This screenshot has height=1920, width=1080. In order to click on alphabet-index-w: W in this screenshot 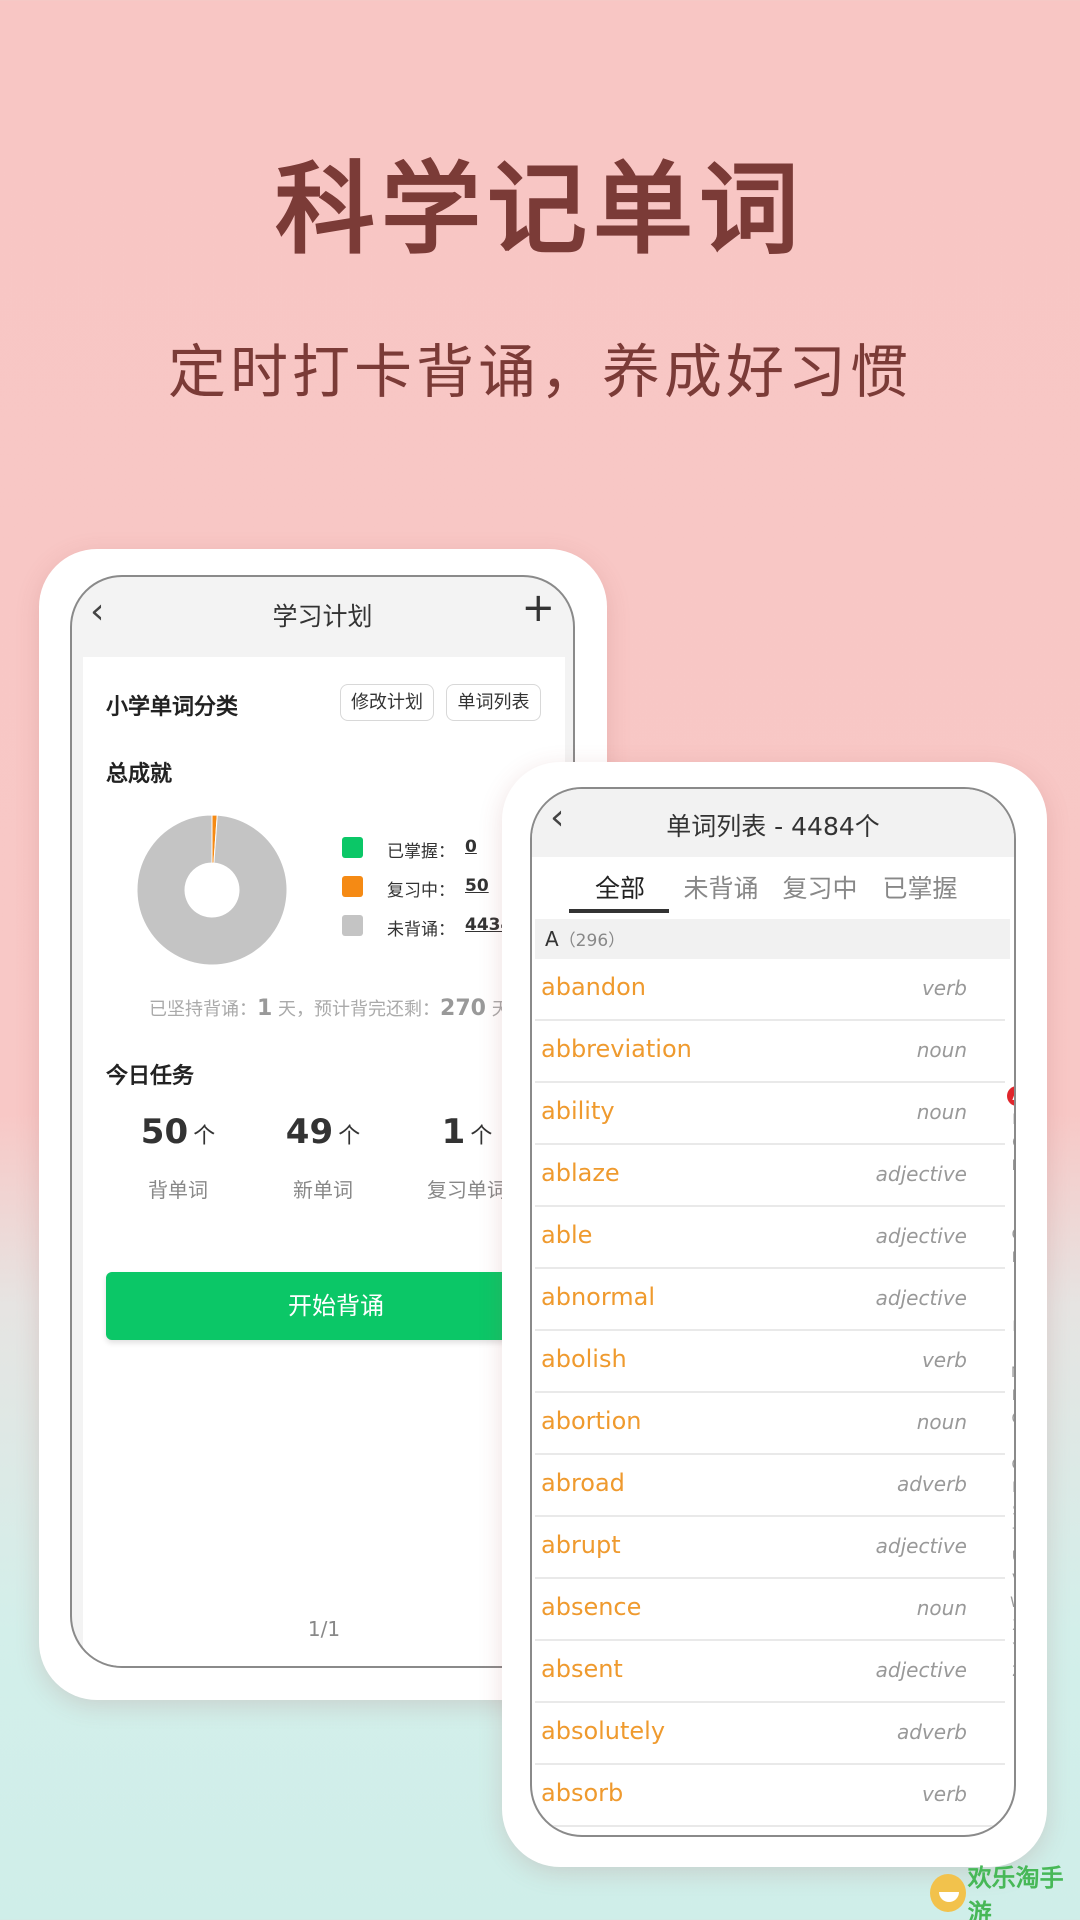, I will do `click(1010, 1603)`.